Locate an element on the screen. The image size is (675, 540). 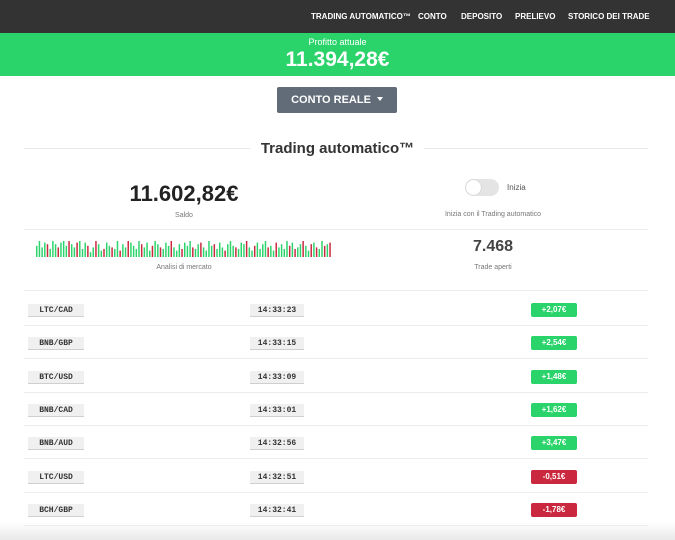
trade-pair: BCH/GBP is located at coordinates (56, 510).